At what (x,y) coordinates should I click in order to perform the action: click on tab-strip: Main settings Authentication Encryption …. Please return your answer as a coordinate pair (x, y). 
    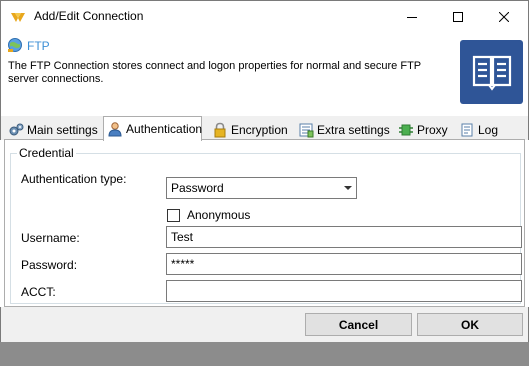
    Looking at the image, I should click on (264, 128).